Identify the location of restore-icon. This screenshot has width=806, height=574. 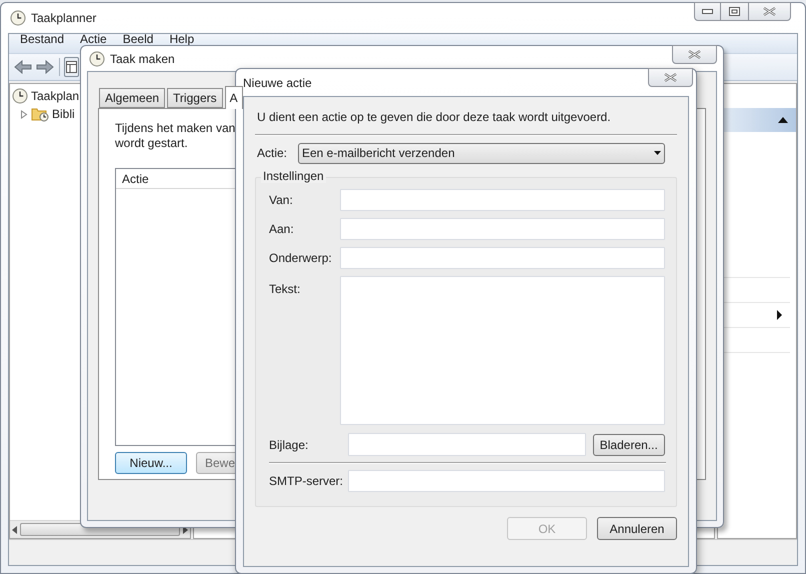
(734, 11).